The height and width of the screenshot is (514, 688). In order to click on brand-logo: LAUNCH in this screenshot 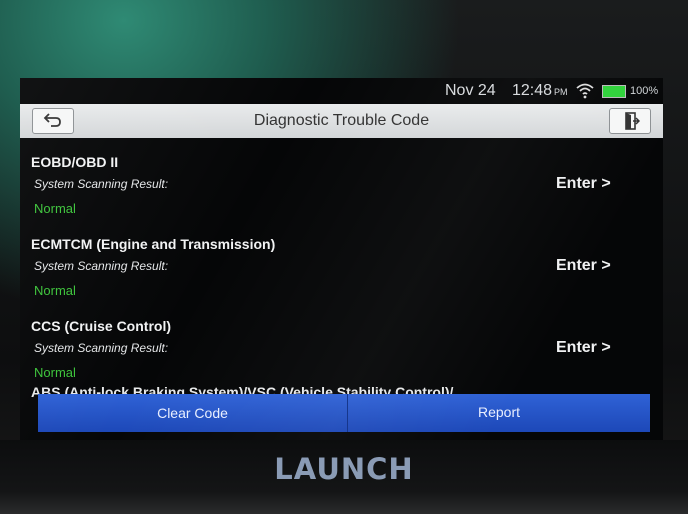, I will do `click(344, 469)`.